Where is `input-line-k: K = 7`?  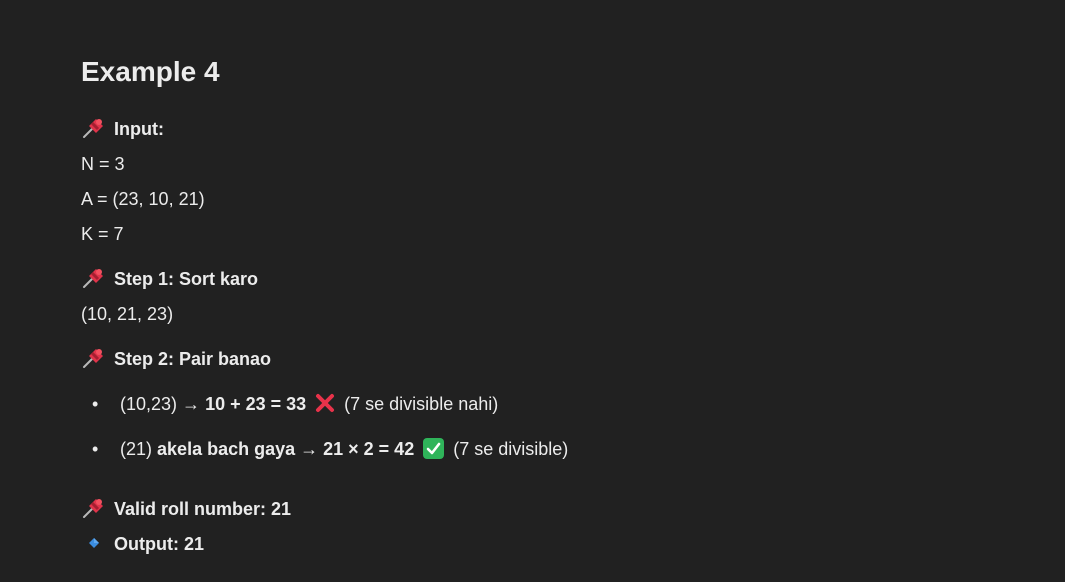 input-line-k: K = 7 is located at coordinates (102, 234).